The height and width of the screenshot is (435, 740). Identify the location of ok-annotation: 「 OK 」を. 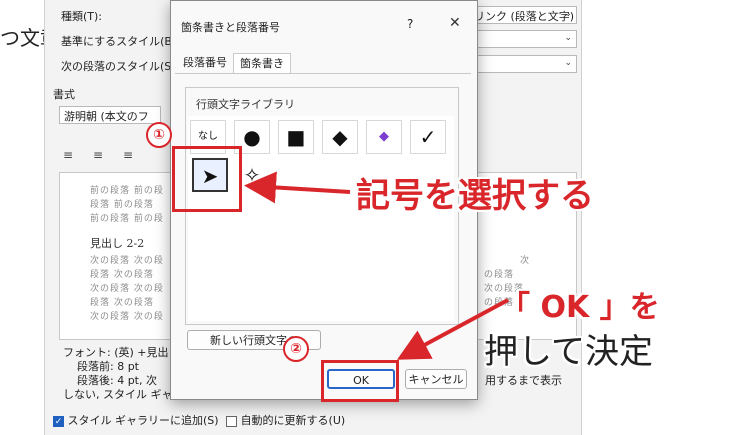
(580, 307).